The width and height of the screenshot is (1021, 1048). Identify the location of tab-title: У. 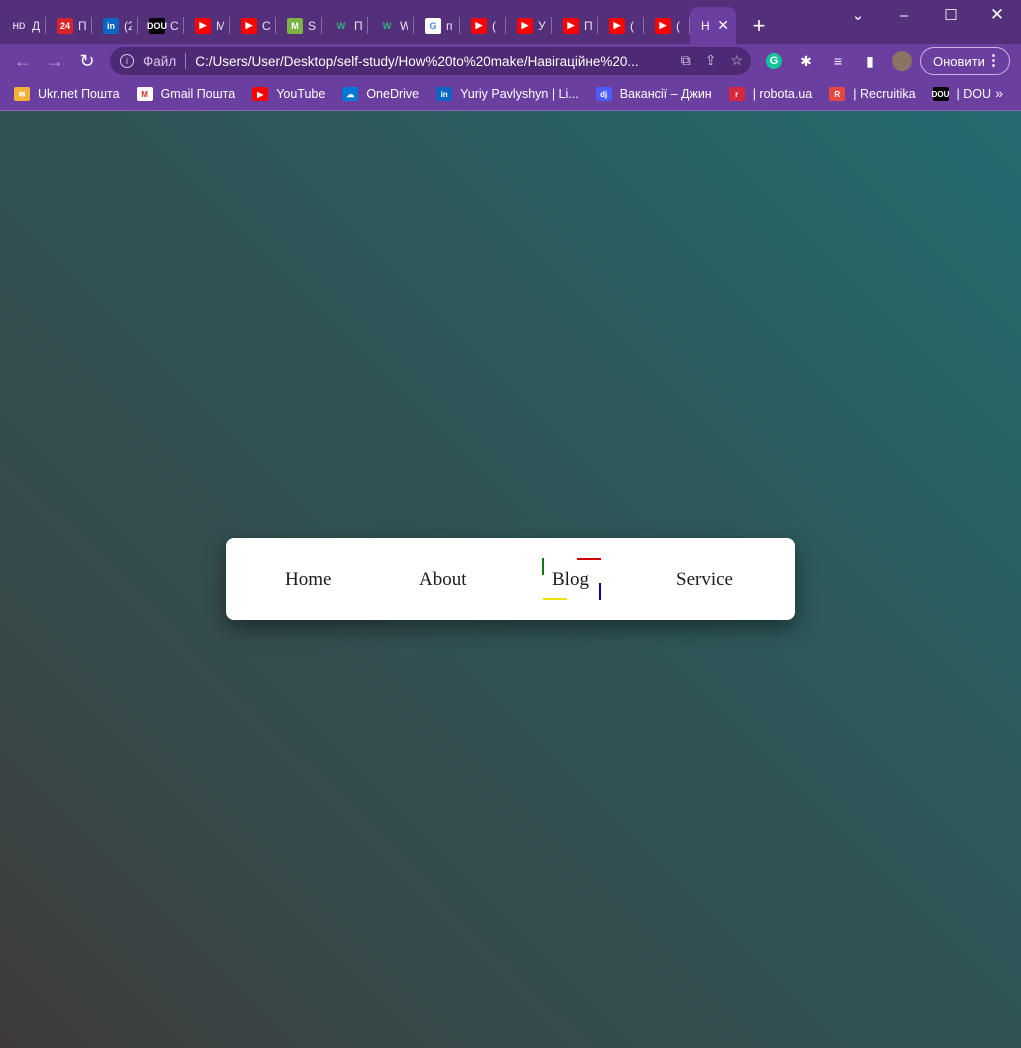
(542, 25).